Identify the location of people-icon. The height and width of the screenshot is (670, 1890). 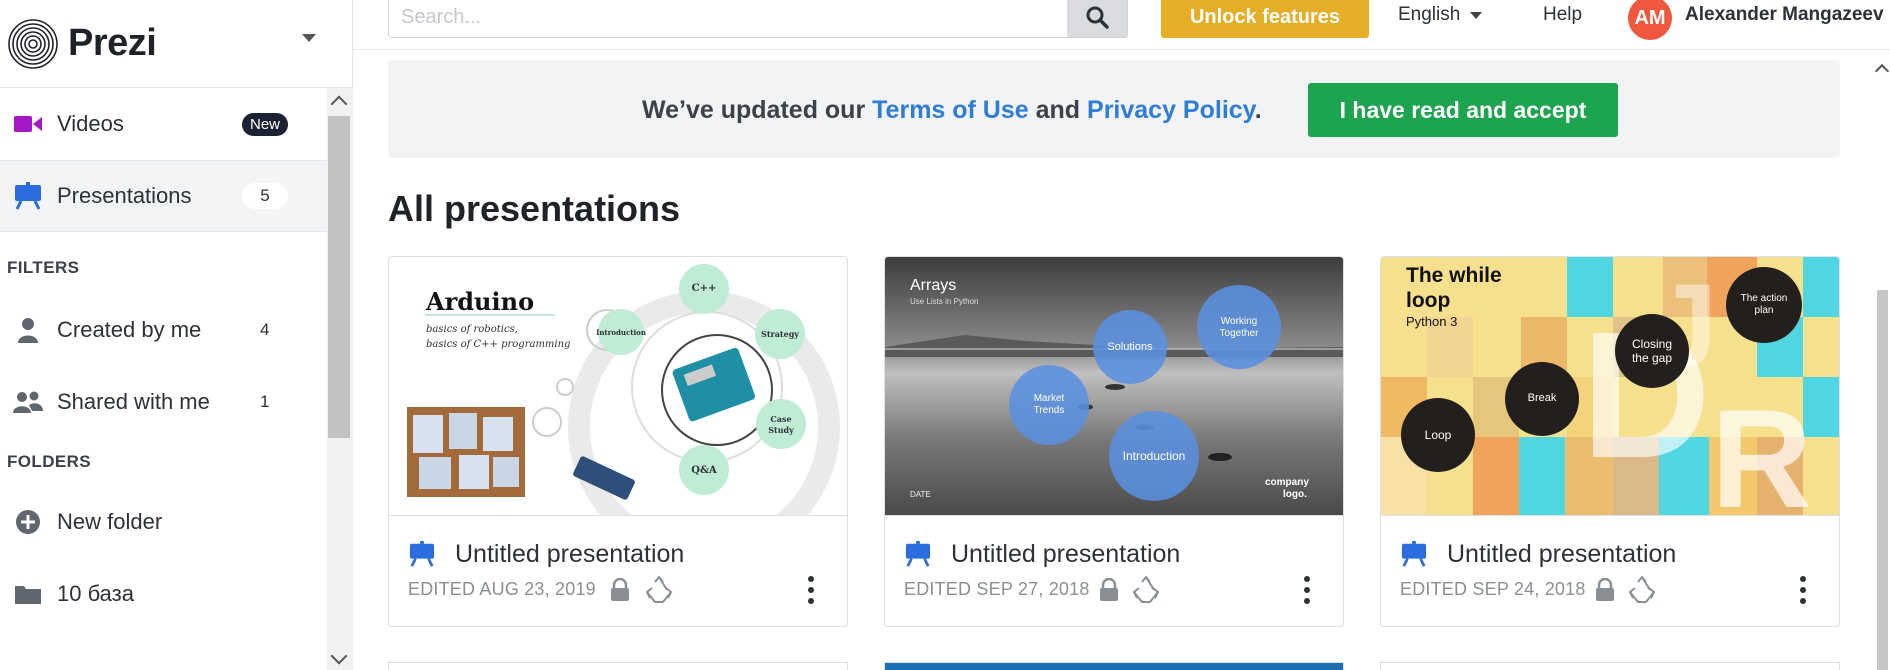
(28, 402).